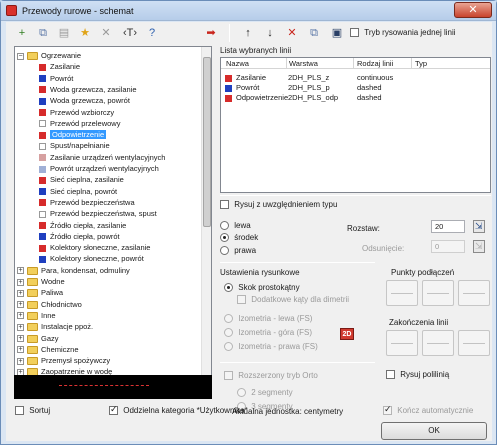 The height and width of the screenshot is (445, 497). I want to click on tree-item: Zasilanie urządzeń wentylacyjnych, so click(102, 157).